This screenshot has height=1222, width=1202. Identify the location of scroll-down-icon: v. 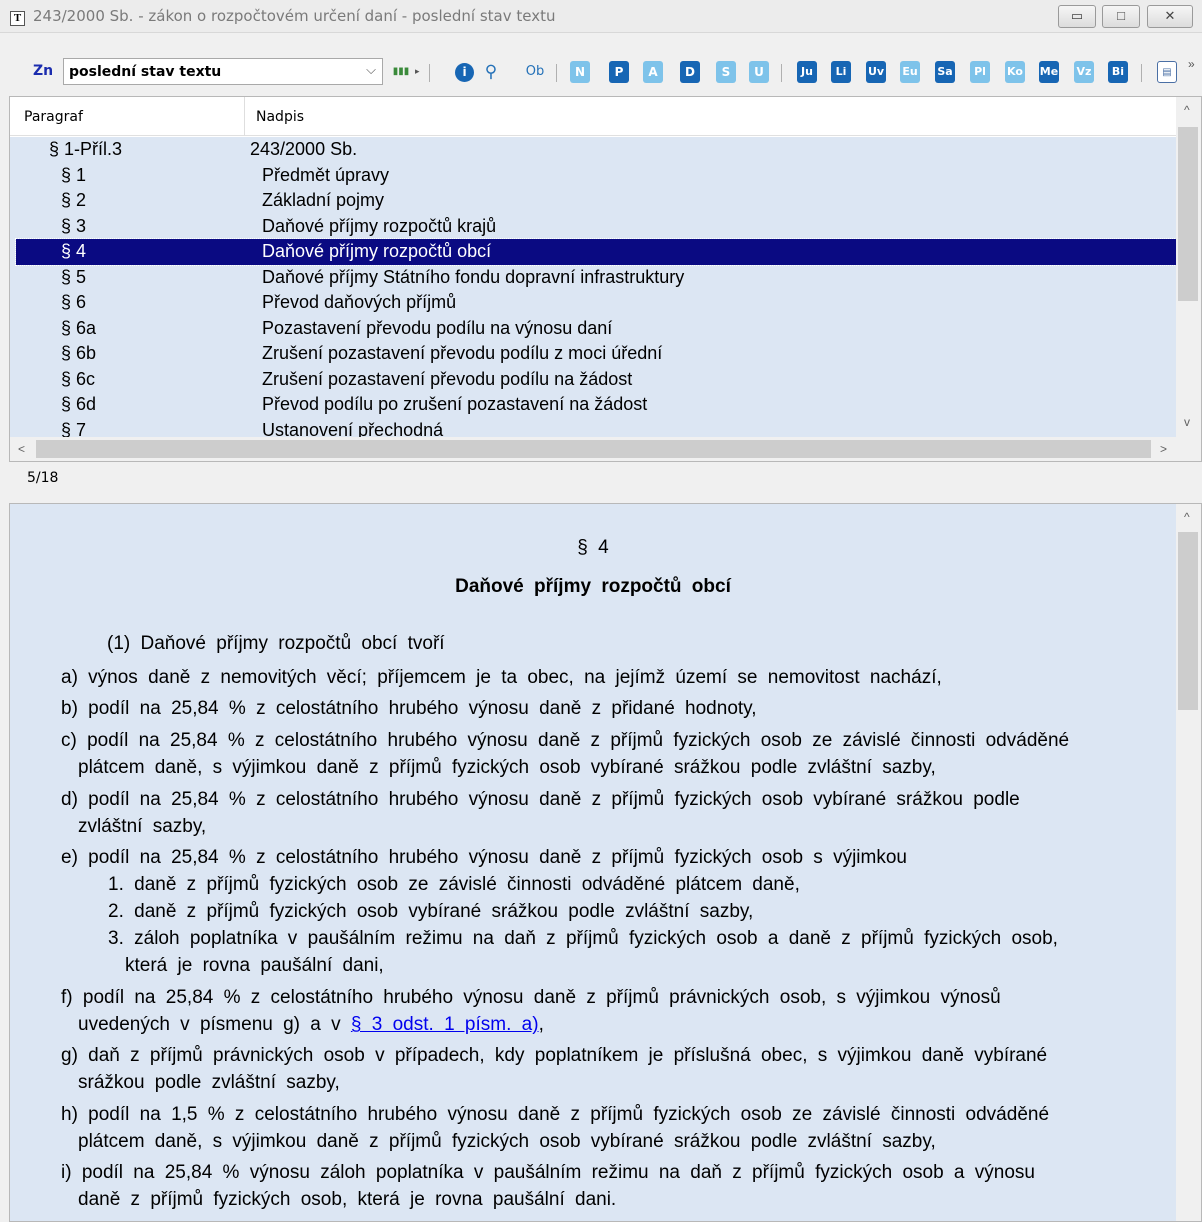
(1187, 422).